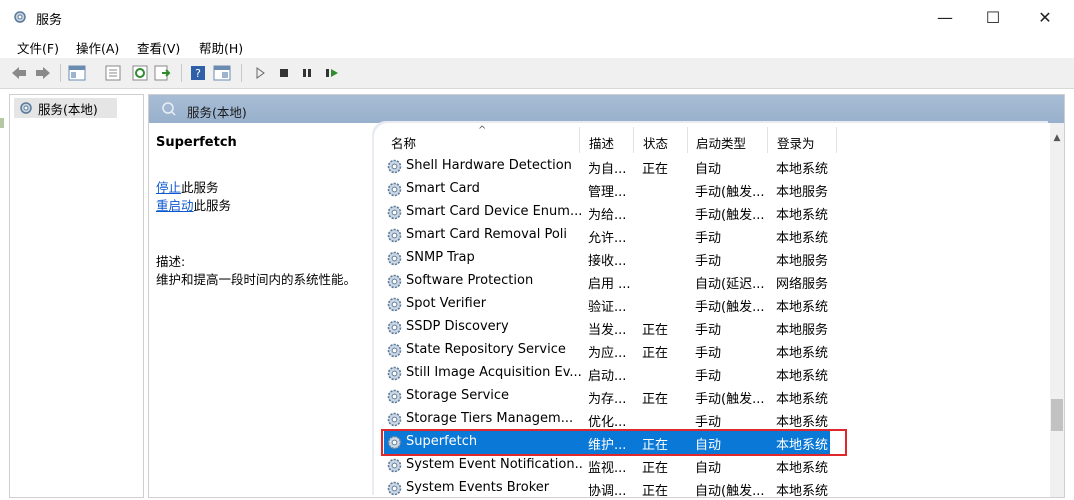 Image resolution: width=1074 pixels, height=500 pixels. What do you see at coordinates (802, 284) in the screenshot?
I see `service-logon-as: 网络服务` at bounding box center [802, 284].